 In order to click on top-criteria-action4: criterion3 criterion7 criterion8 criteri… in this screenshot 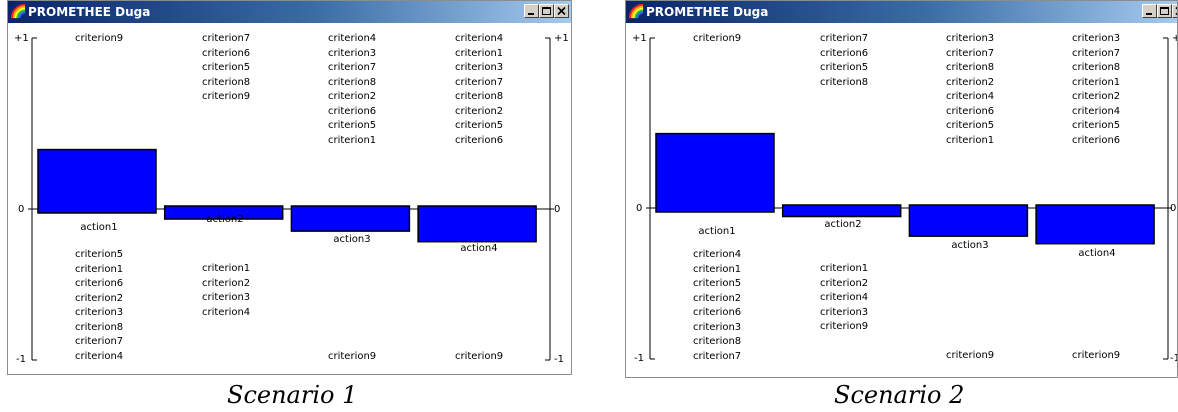, I will do `click(1096, 90)`.